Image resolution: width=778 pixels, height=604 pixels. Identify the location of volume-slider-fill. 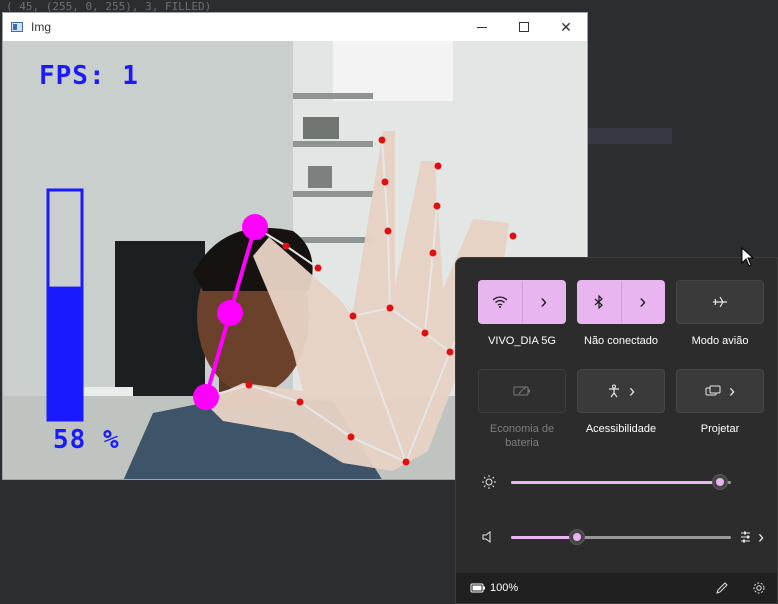
(544, 537).